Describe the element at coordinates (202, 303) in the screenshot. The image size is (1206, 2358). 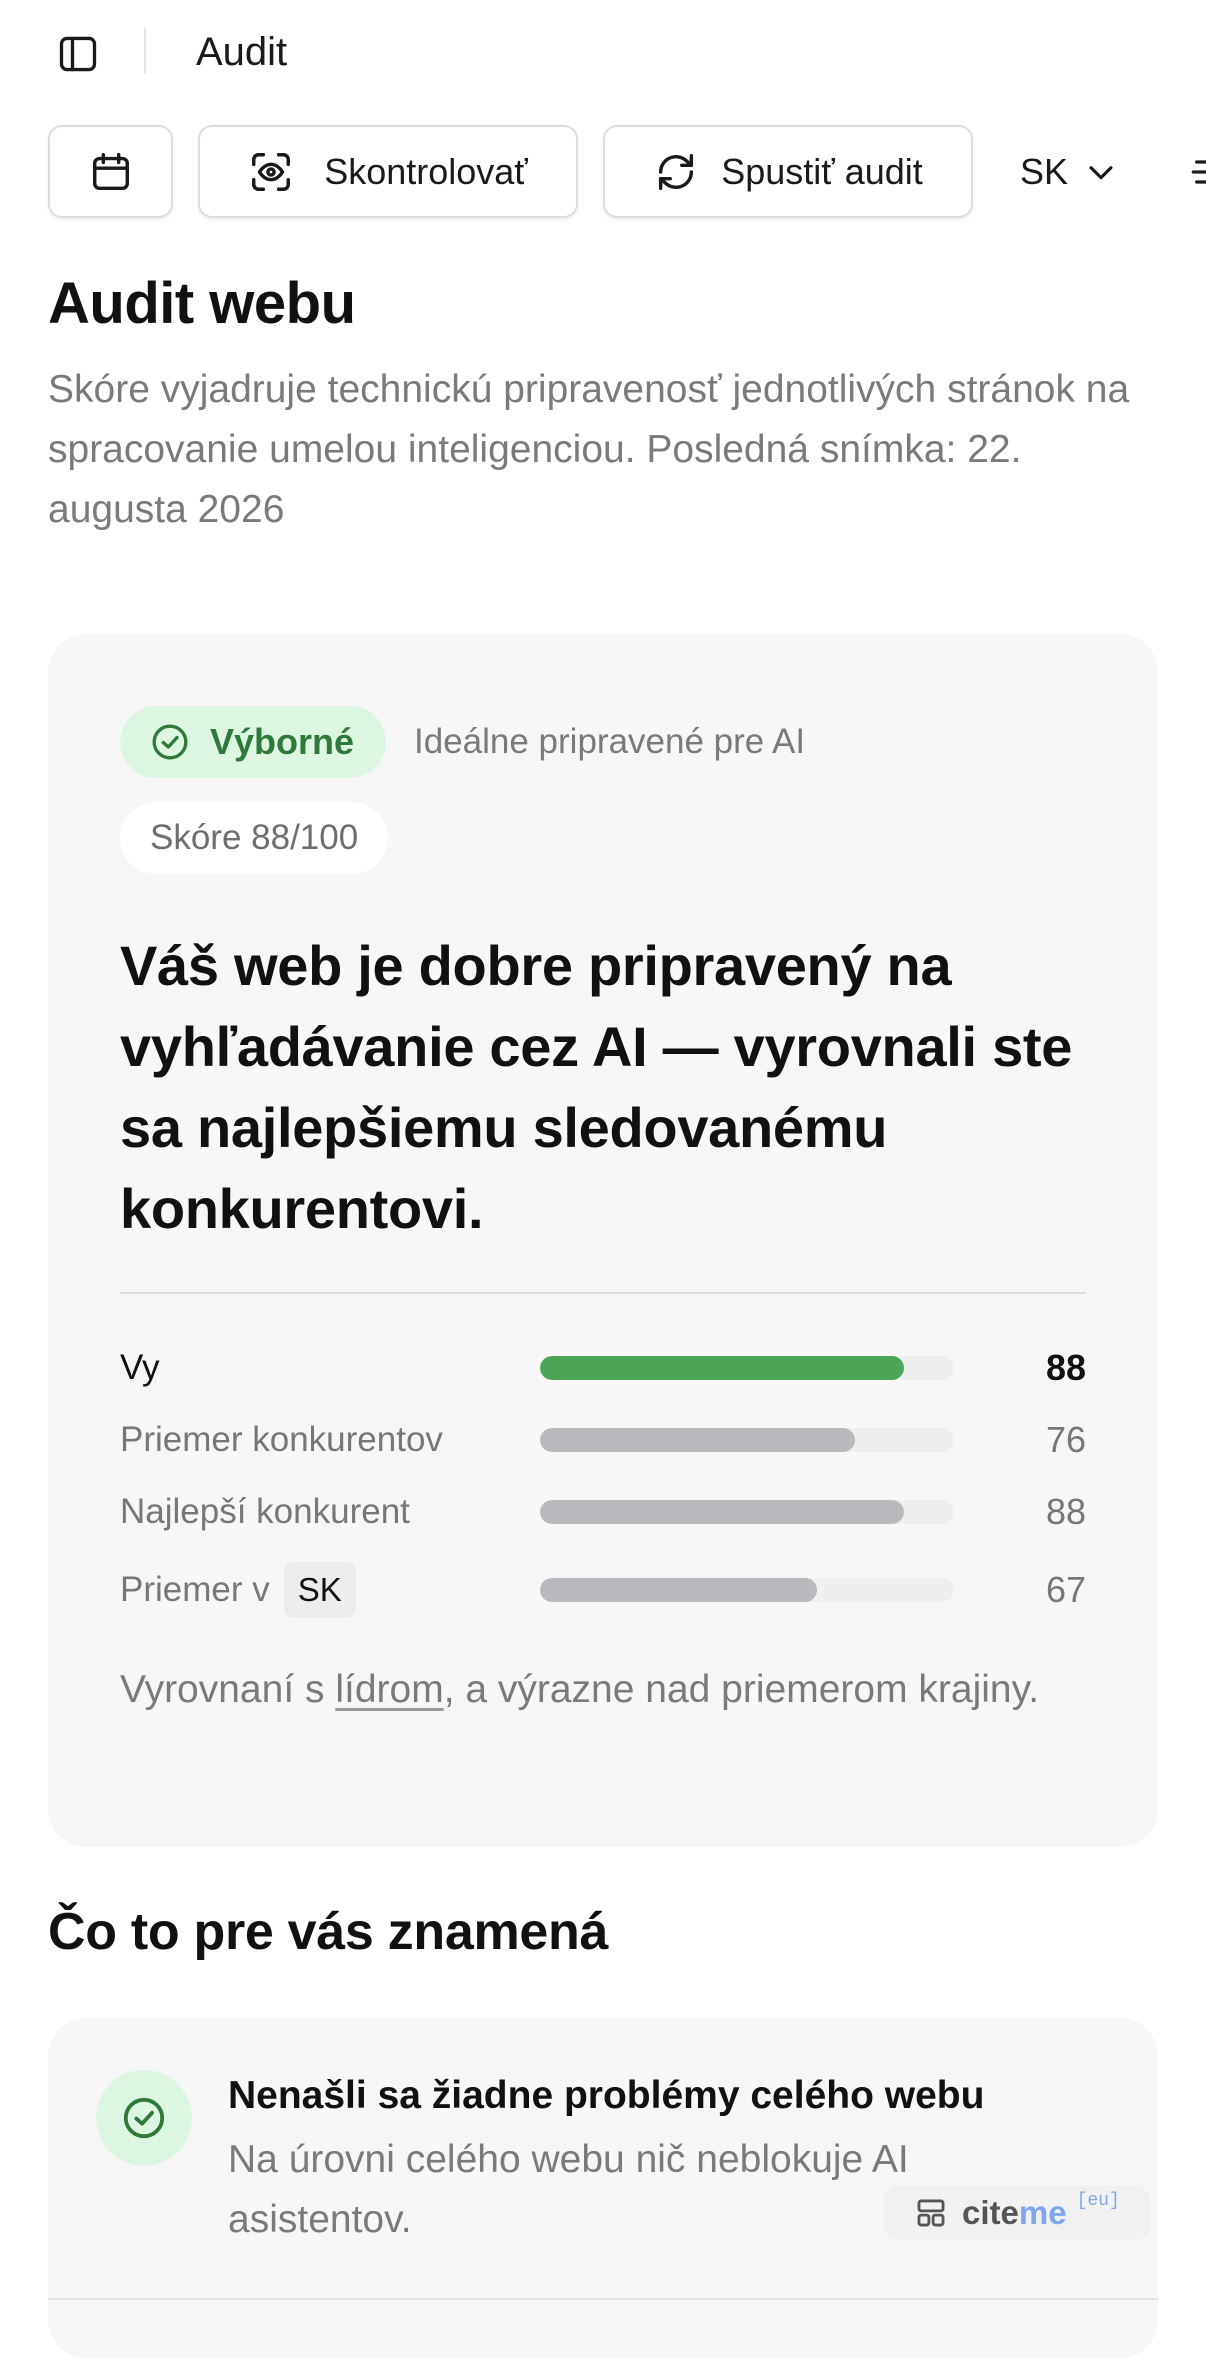
I see `page-title: Audit webu` at that location.